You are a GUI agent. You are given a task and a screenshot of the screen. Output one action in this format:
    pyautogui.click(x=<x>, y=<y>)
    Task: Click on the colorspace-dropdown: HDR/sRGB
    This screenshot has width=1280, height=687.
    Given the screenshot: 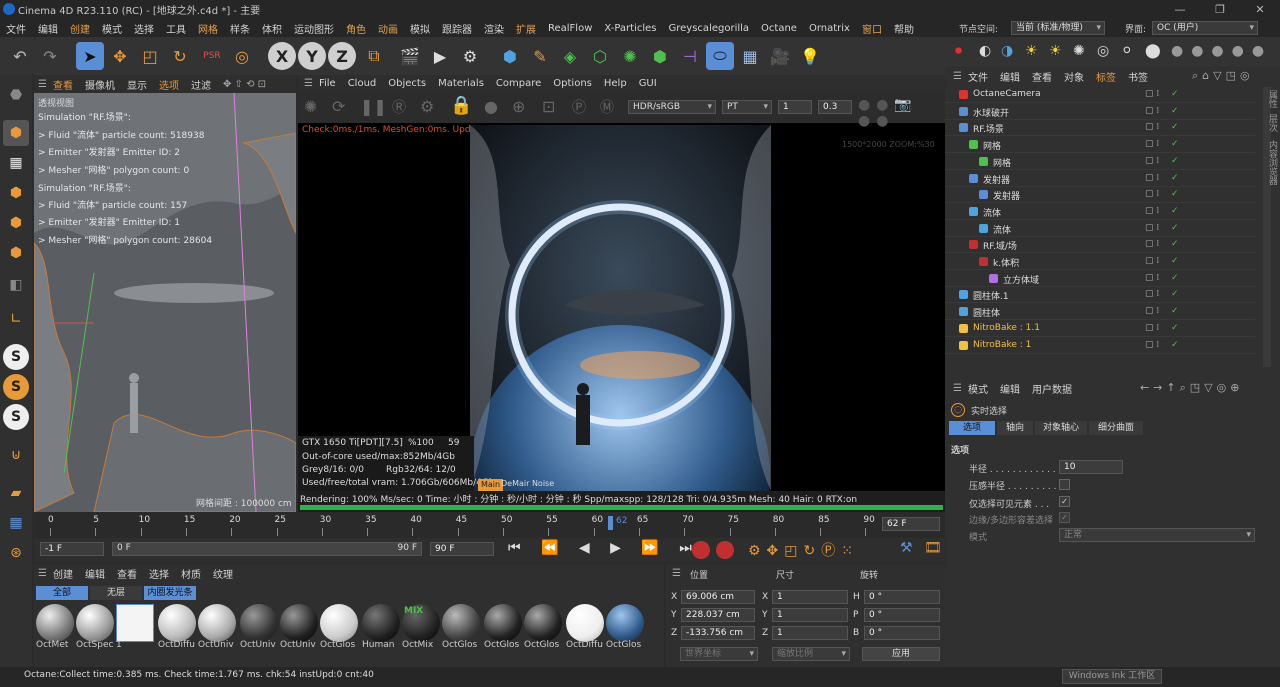 What is the action you would take?
    pyautogui.click(x=672, y=107)
    